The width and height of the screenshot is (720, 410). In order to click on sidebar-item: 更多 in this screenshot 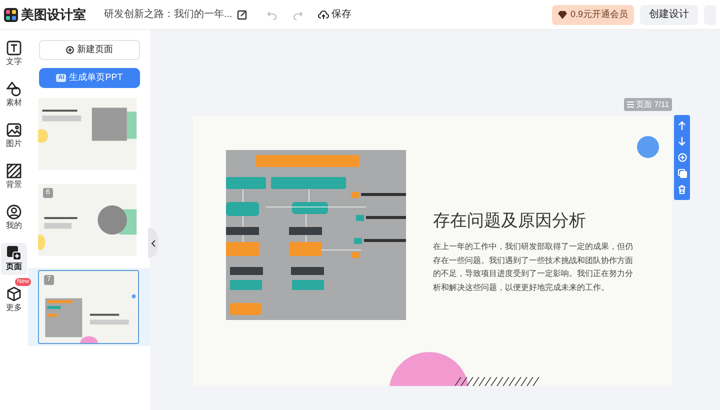, I will do `click(14, 300)`.